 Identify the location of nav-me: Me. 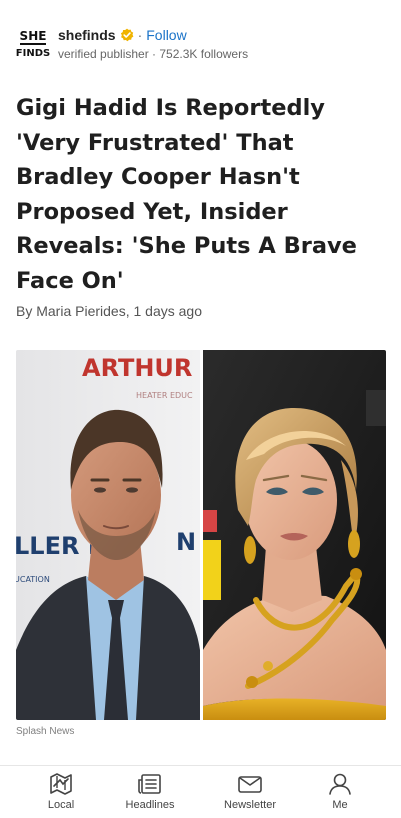
(340, 795).